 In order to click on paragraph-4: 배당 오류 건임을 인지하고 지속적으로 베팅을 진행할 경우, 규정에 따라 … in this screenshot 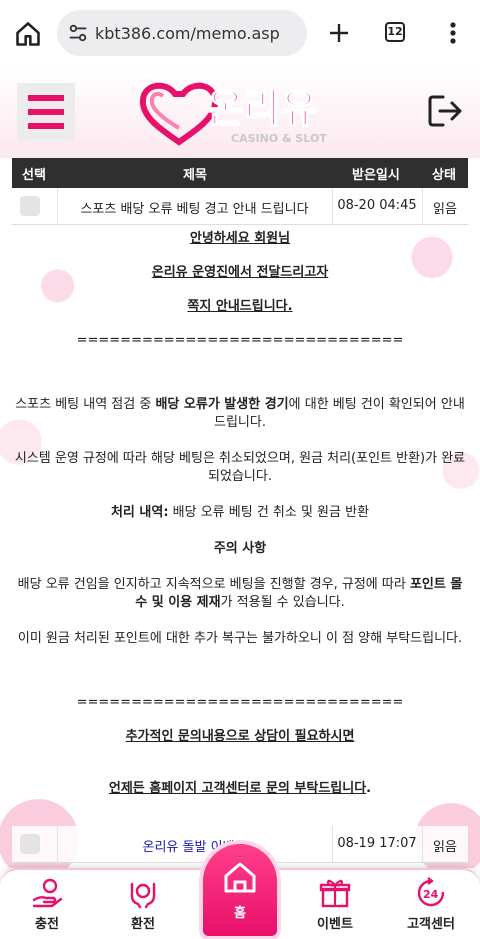, I will do `click(240, 593)`.